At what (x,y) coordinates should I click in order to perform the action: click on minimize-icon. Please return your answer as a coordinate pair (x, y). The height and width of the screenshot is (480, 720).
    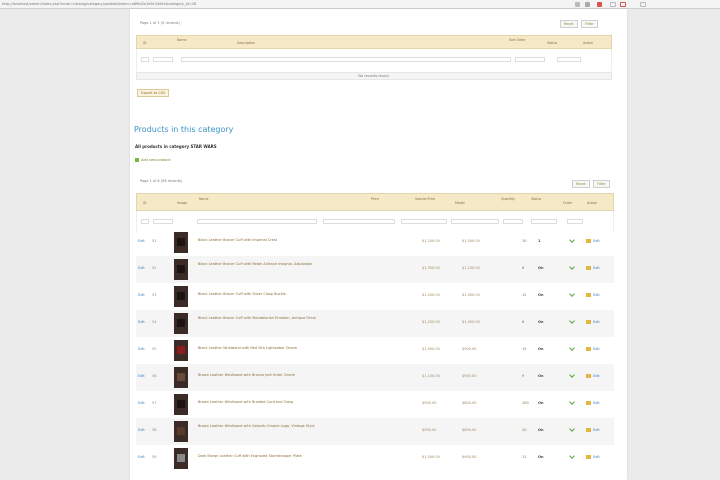
    Looking at the image, I should click on (613, 4).